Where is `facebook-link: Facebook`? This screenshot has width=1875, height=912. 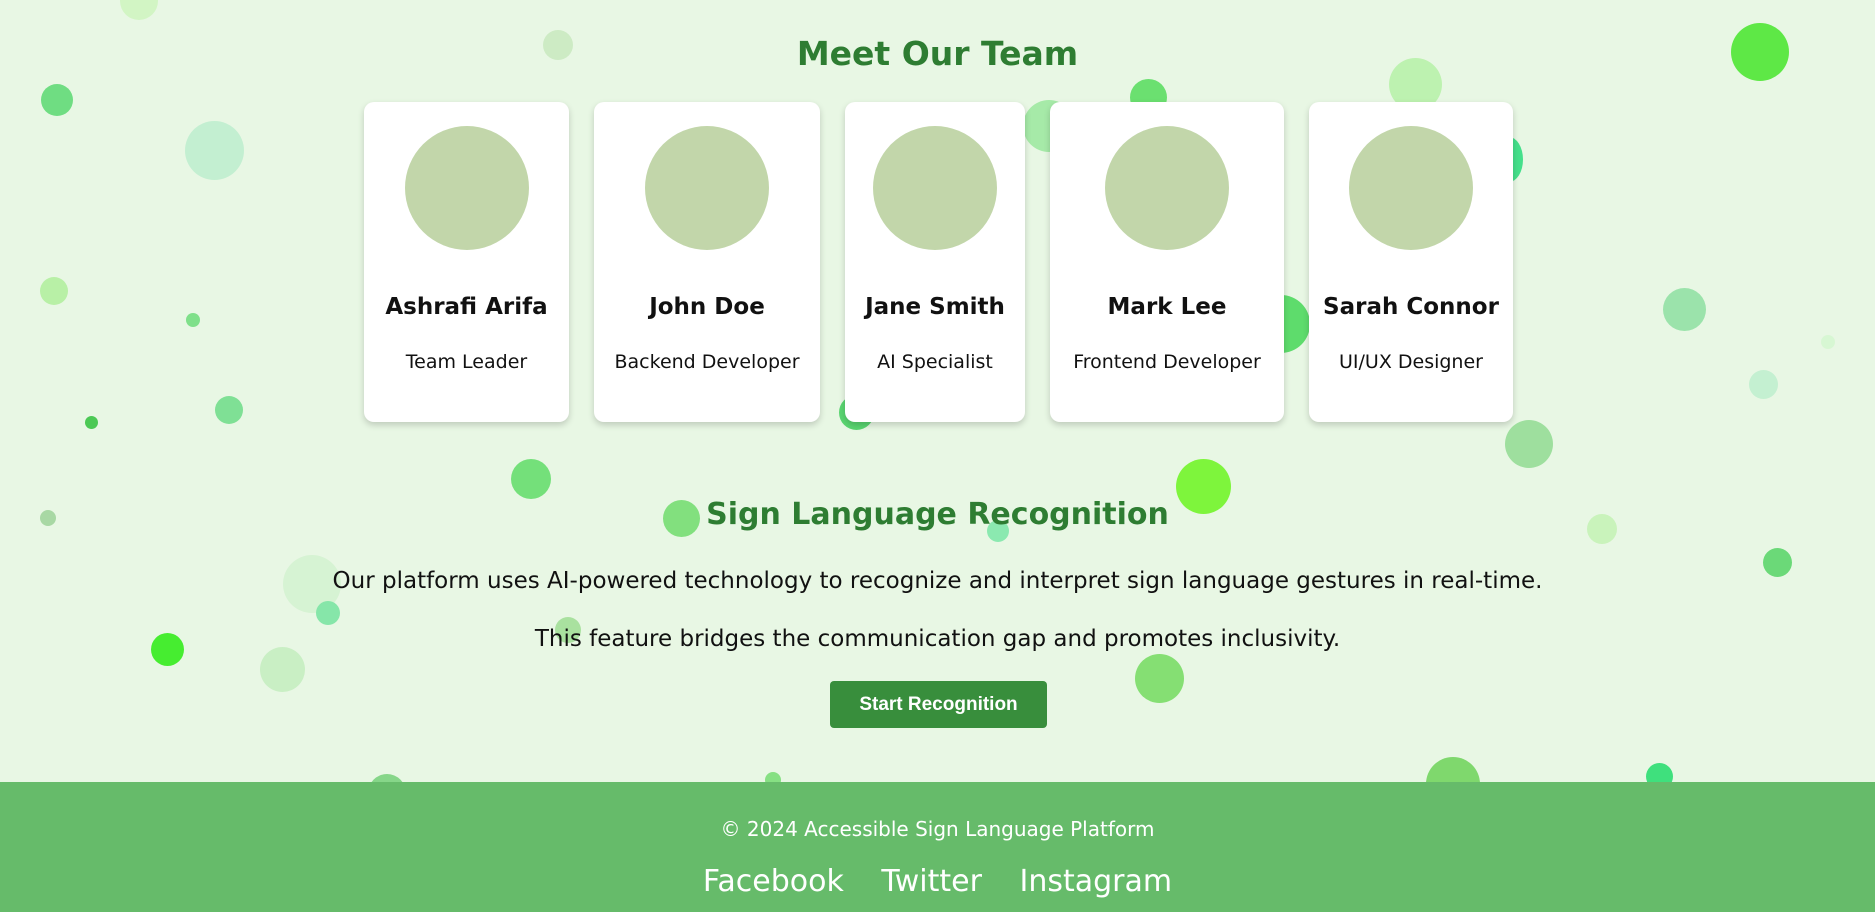
facebook-link: Facebook is located at coordinates (773, 881).